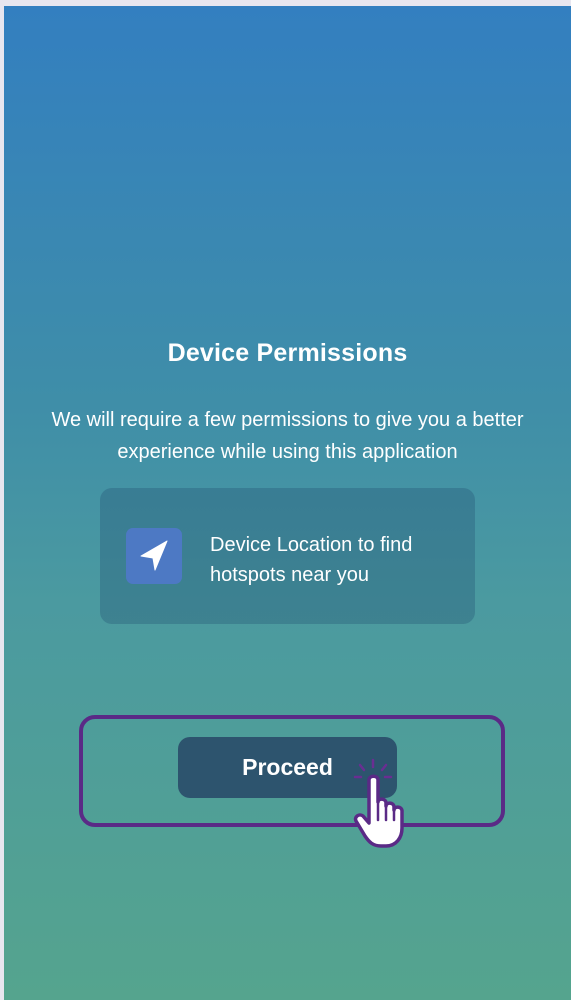 This screenshot has width=571, height=1000. Describe the element at coordinates (154, 556) in the screenshot. I see `navigation-arrow-icon` at that location.